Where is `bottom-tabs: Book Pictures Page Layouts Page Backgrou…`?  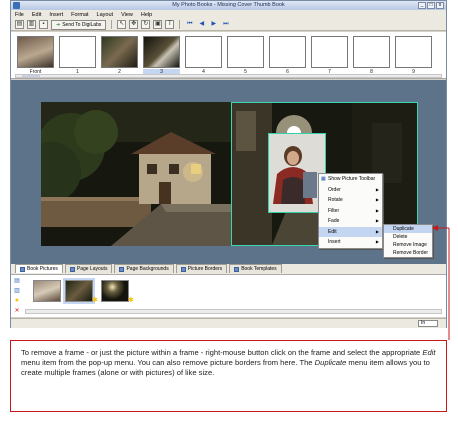
bottom-tabs: Book Pictures Page Layouts Page Backgrou… is located at coordinates (228, 269).